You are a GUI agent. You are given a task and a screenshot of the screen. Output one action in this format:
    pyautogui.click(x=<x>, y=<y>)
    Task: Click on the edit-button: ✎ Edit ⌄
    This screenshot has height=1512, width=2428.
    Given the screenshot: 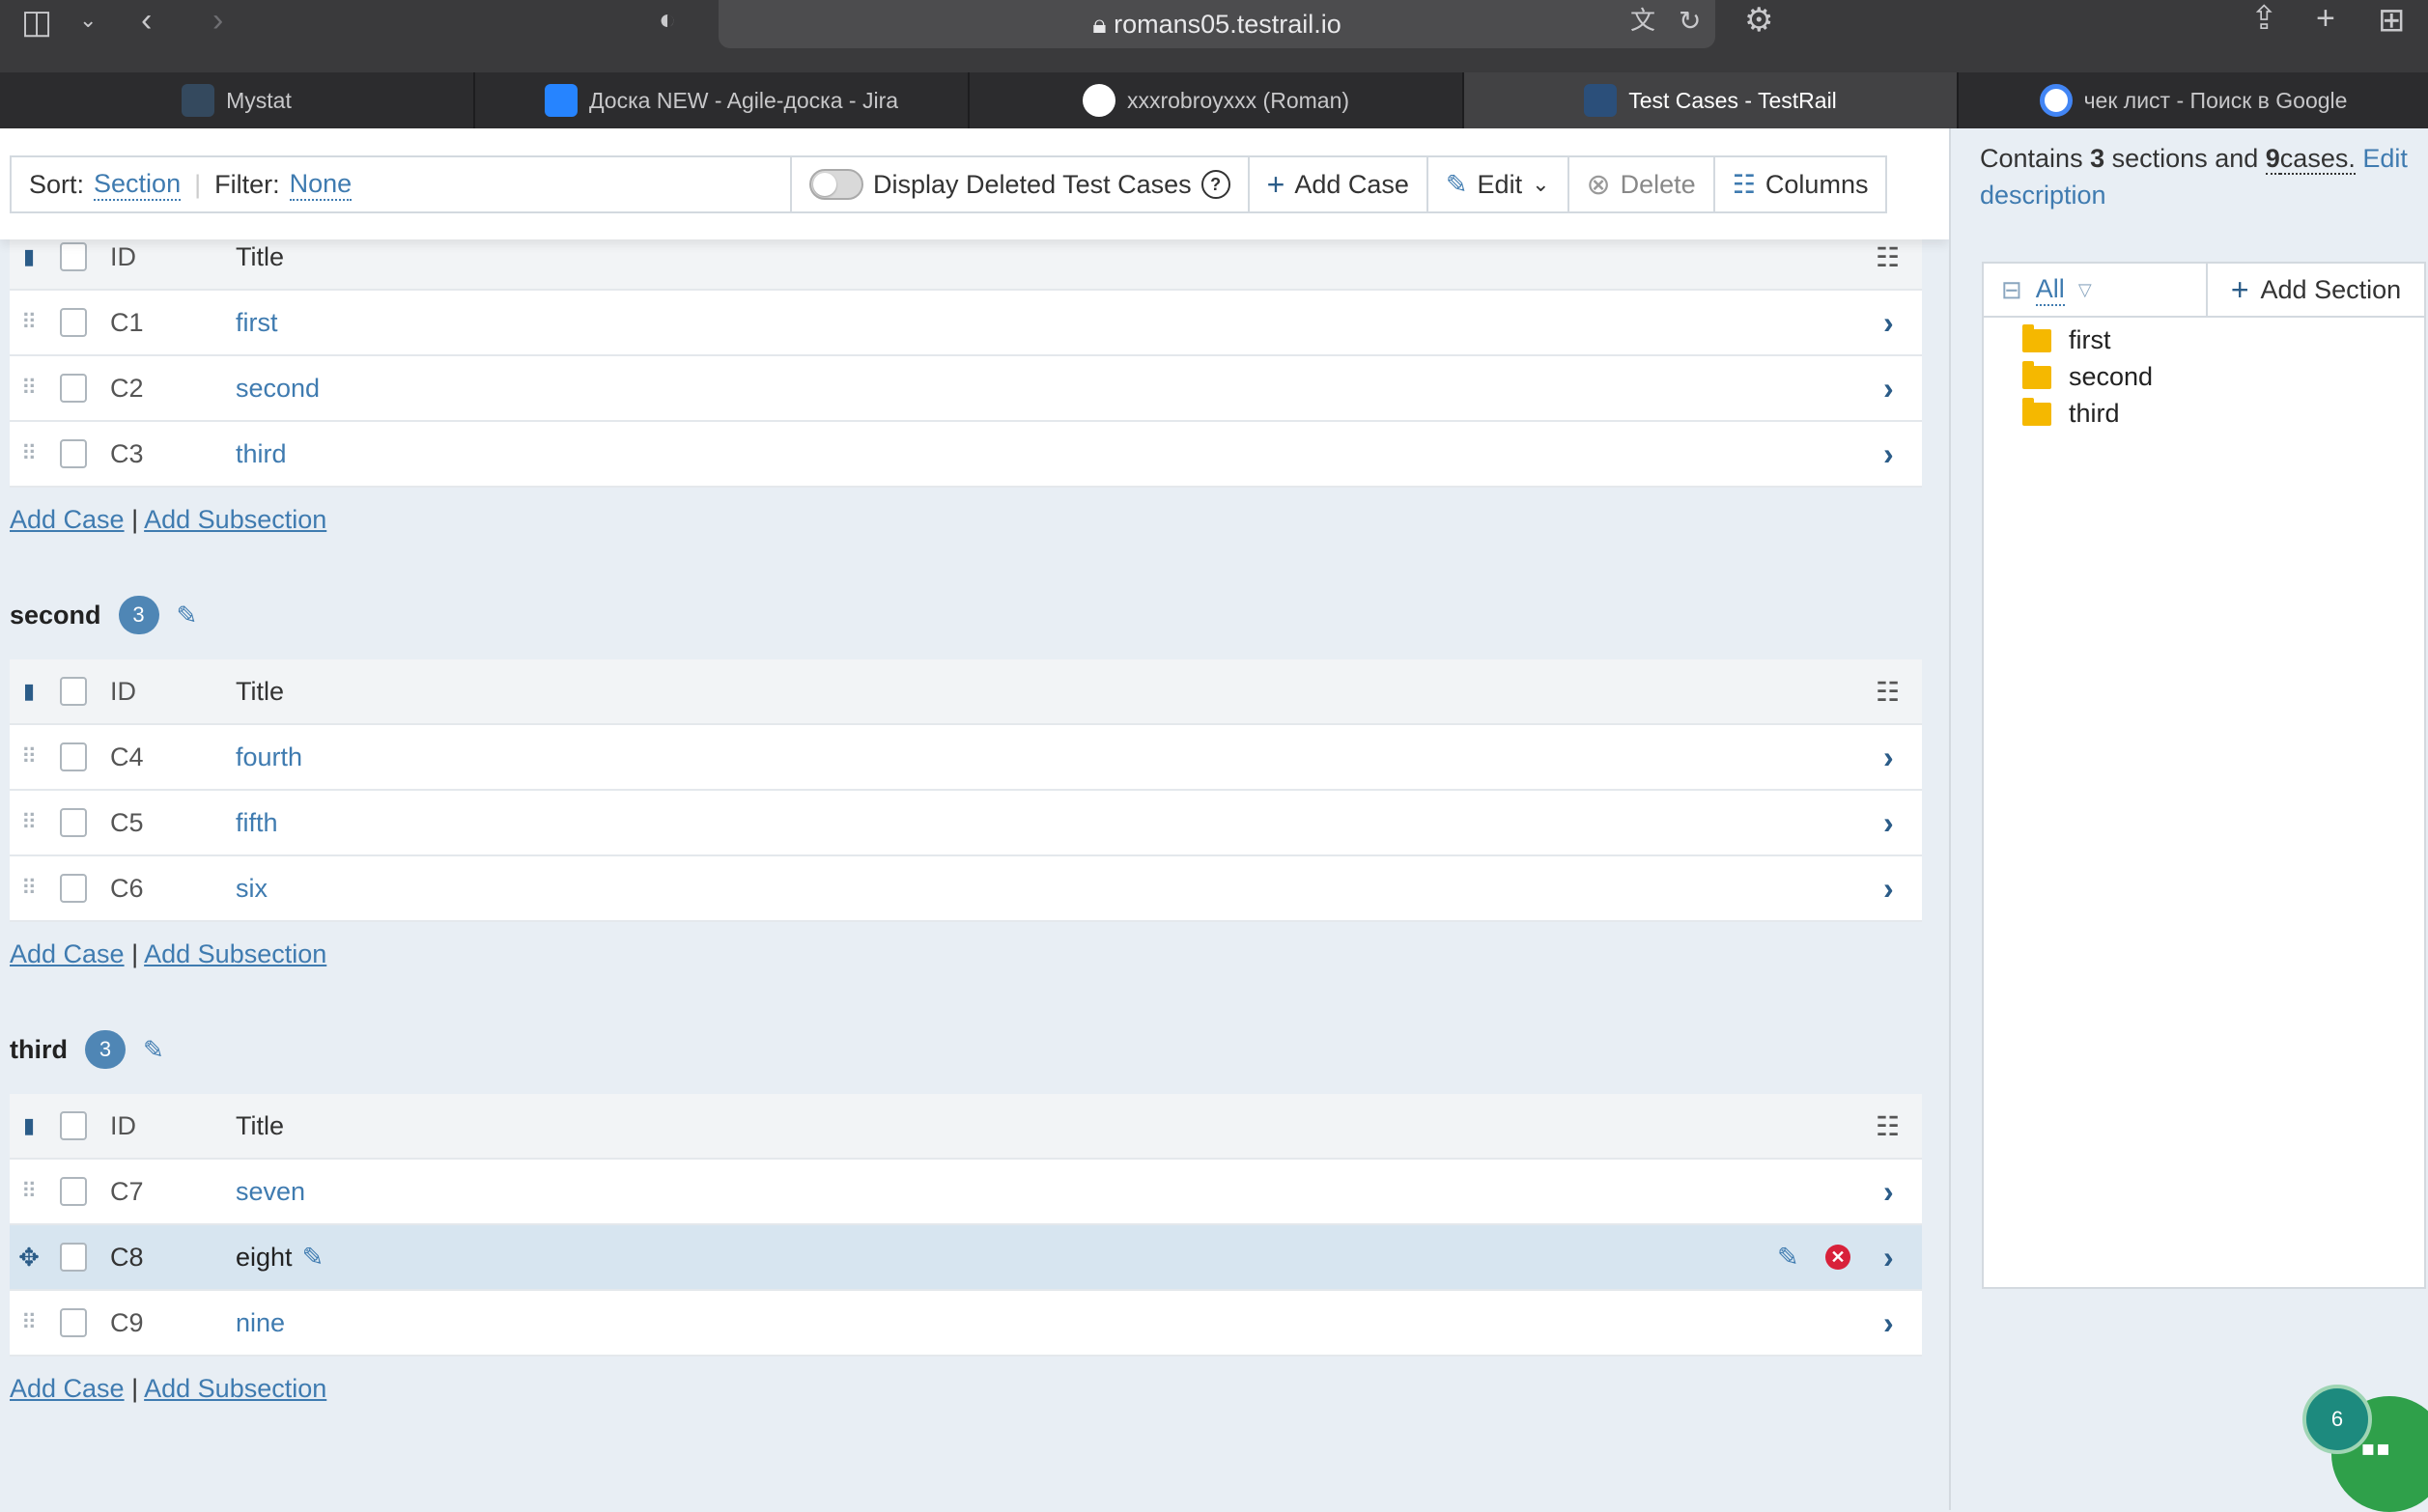 What is the action you would take?
    pyautogui.click(x=1498, y=184)
    